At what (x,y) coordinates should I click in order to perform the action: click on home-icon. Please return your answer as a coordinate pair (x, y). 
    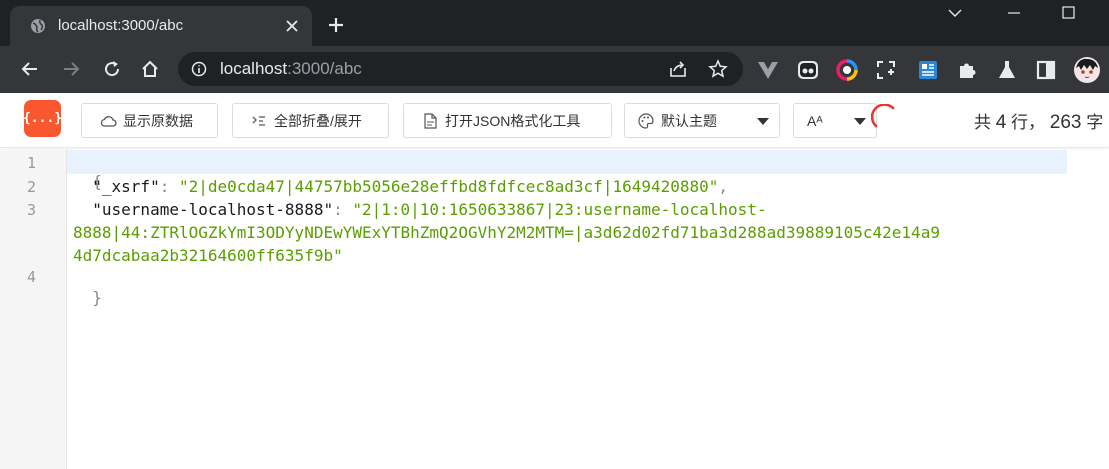
    Looking at the image, I should click on (150, 68).